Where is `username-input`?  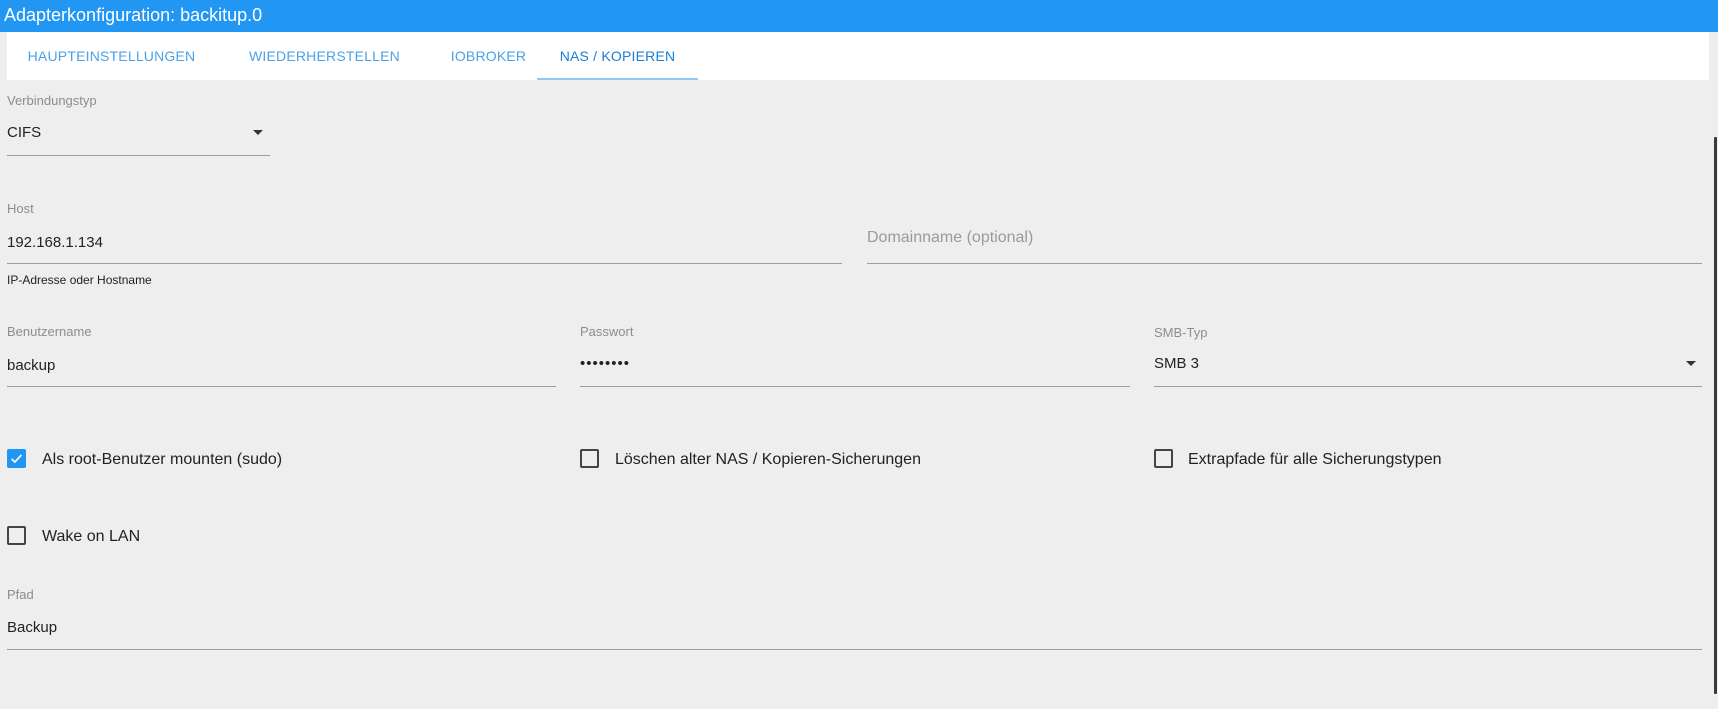
username-input is located at coordinates (281, 365).